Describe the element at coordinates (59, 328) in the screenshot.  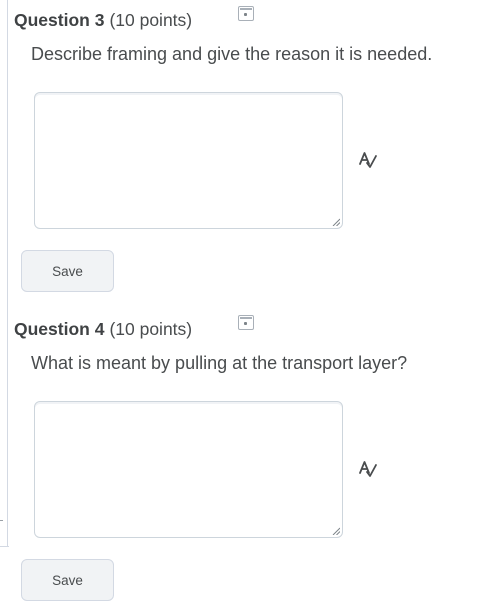
I see `question-title: Question 4` at that location.